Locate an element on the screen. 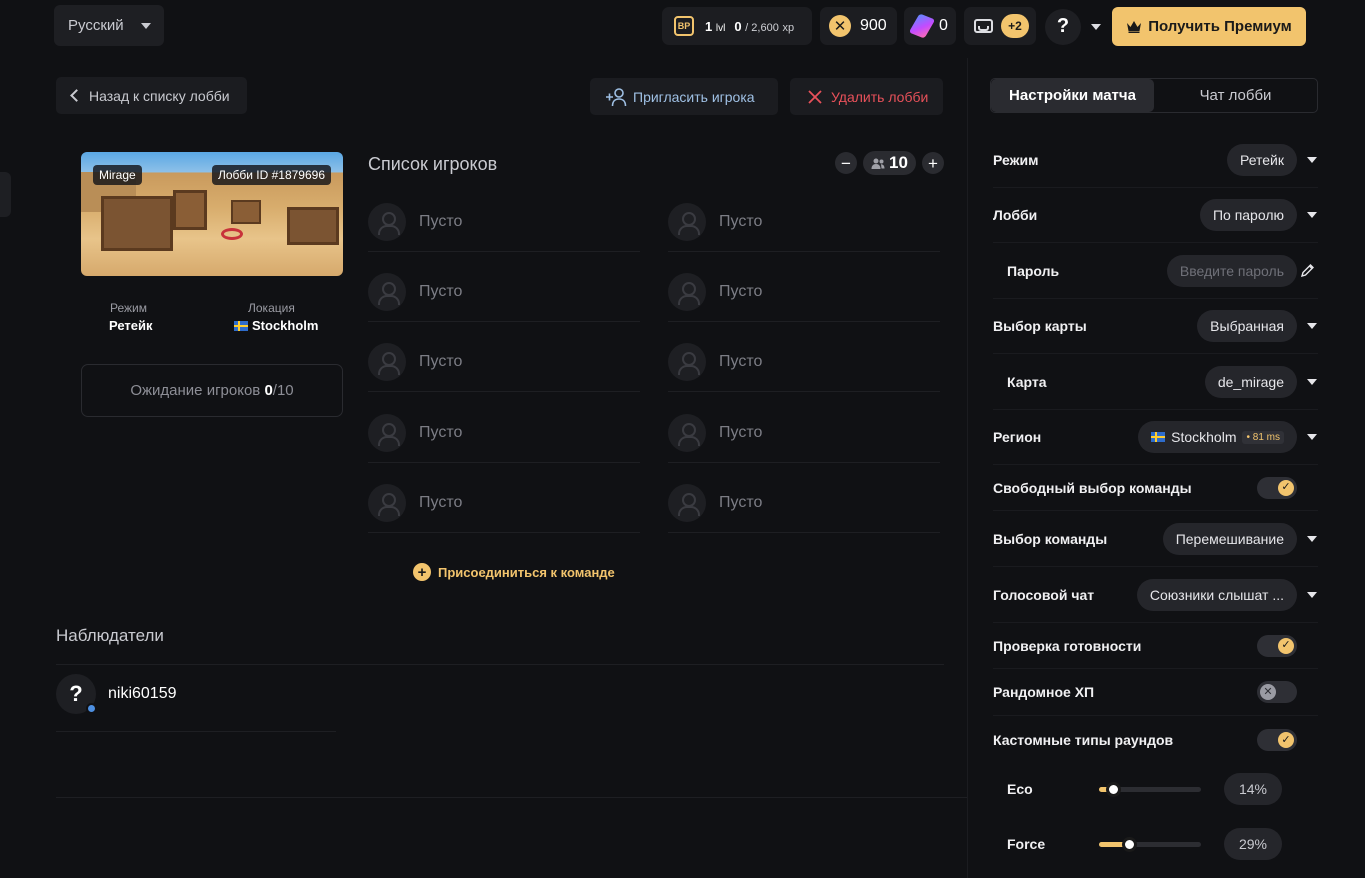 Image resolution: width=1365 pixels, height=878 pixels. force-slider is located at coordinates (1150, 844).